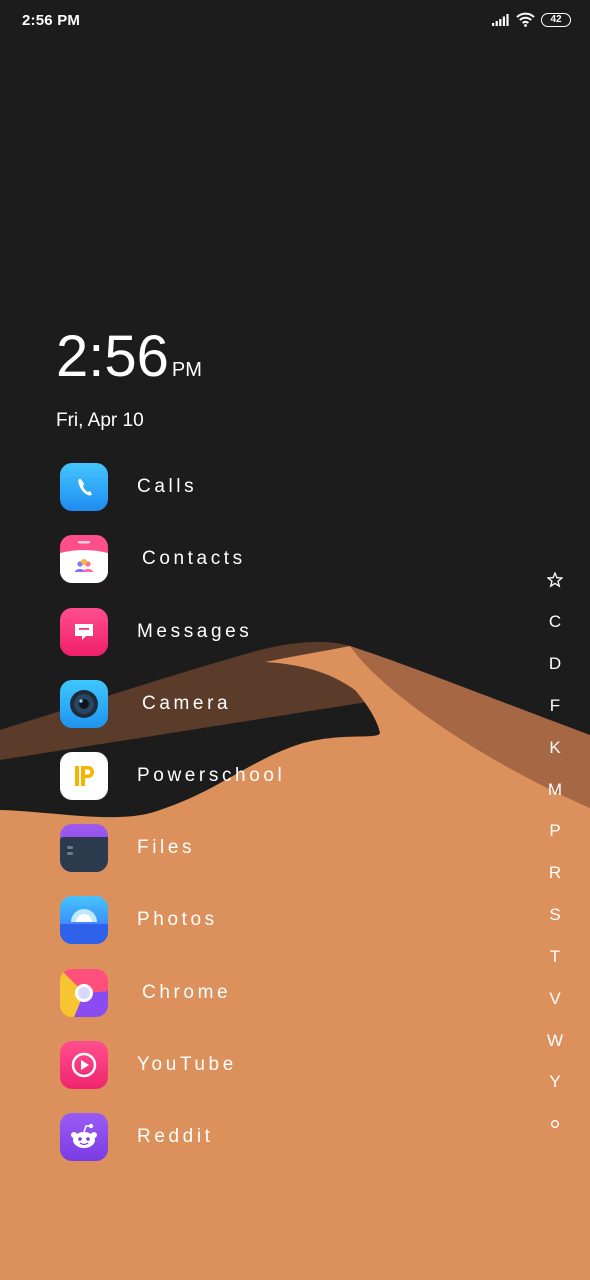 The height and width of the screenshot is (1280, 590). What do you see at coordinates (555, 664) in the screenshot?
I see `index-letter-d: D` at bounding box center [555, 664].